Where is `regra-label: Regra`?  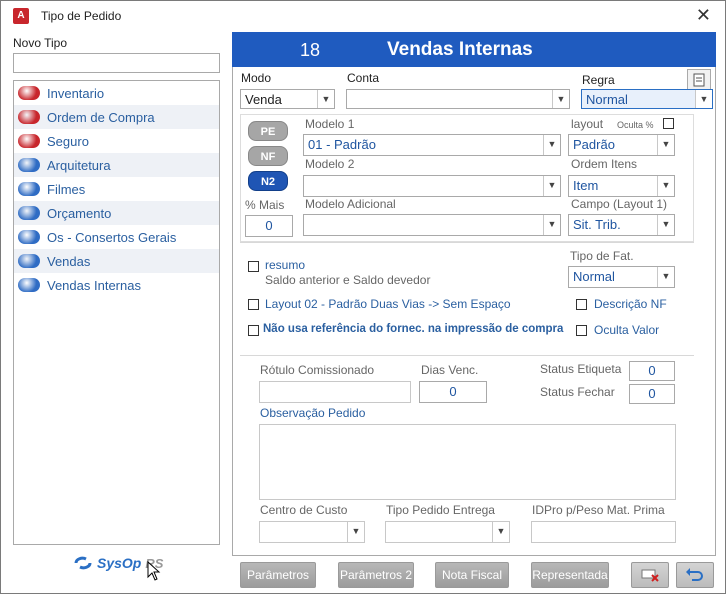 regra-label: Regra is located at coordinates (598, 80).